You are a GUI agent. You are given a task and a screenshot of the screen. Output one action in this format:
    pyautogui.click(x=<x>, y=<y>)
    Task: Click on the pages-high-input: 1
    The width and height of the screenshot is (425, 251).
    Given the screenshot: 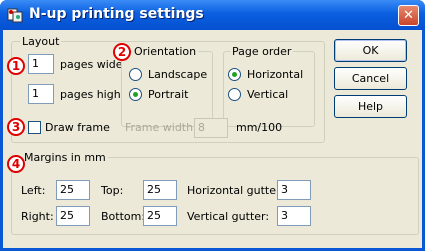 What is the action you would take?
    pyautogui.click(x=41, y=94)
    